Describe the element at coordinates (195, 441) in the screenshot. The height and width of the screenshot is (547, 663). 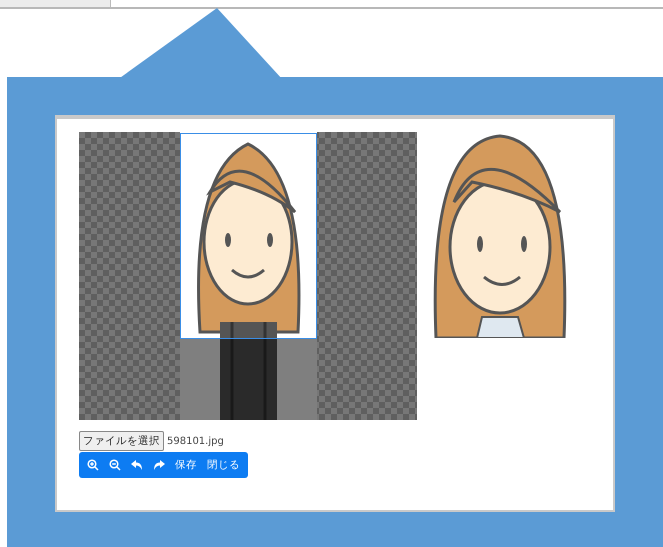
I see `file-name: 598101.jpg` at that location.